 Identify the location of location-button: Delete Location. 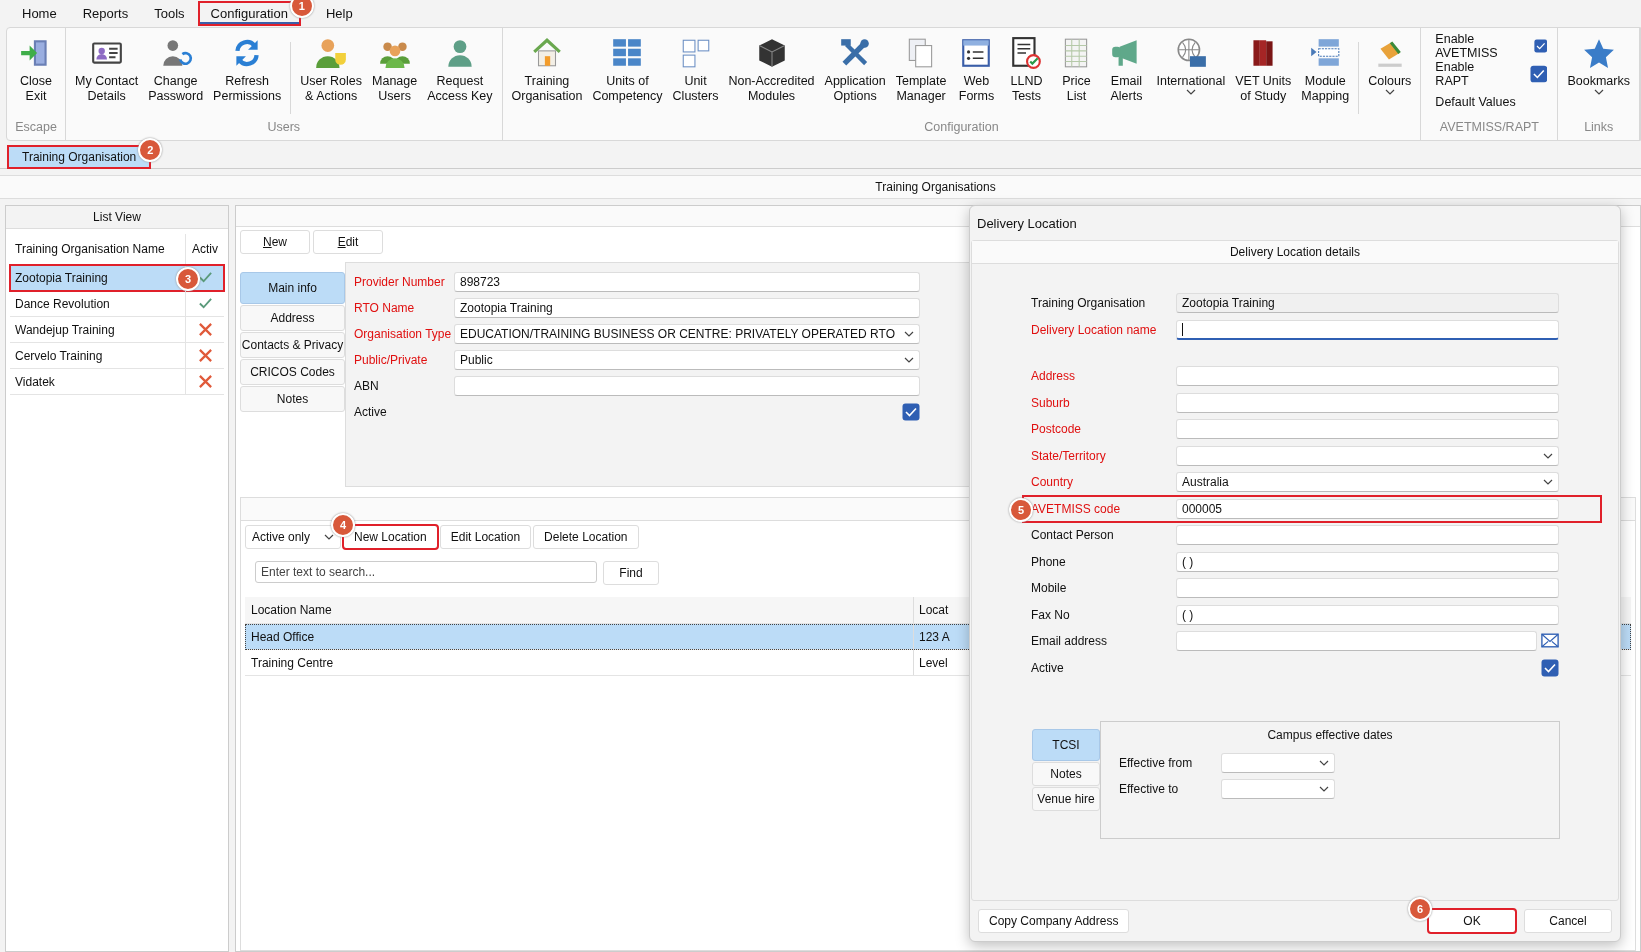
(586, 537).